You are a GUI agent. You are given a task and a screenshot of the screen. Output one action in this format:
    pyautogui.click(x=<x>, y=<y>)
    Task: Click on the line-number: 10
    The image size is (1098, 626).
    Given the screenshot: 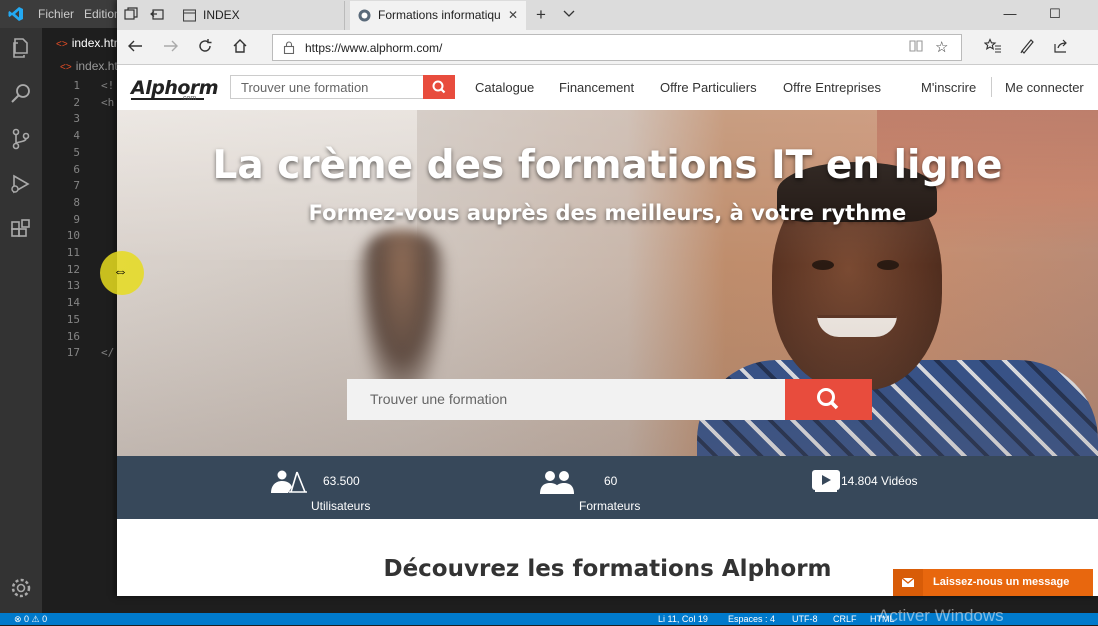 What is the action you would take?
    pyautogui.click(x=73, y=236)
    